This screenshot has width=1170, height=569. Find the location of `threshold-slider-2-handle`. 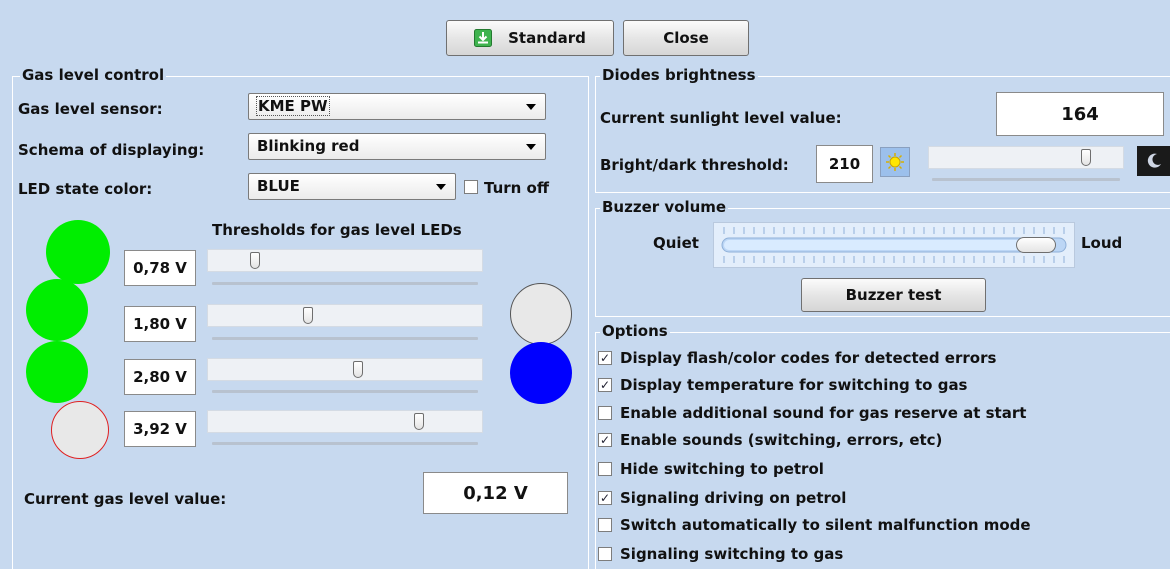

threshold-slider-2-handle is located at coordinates (307, 315).